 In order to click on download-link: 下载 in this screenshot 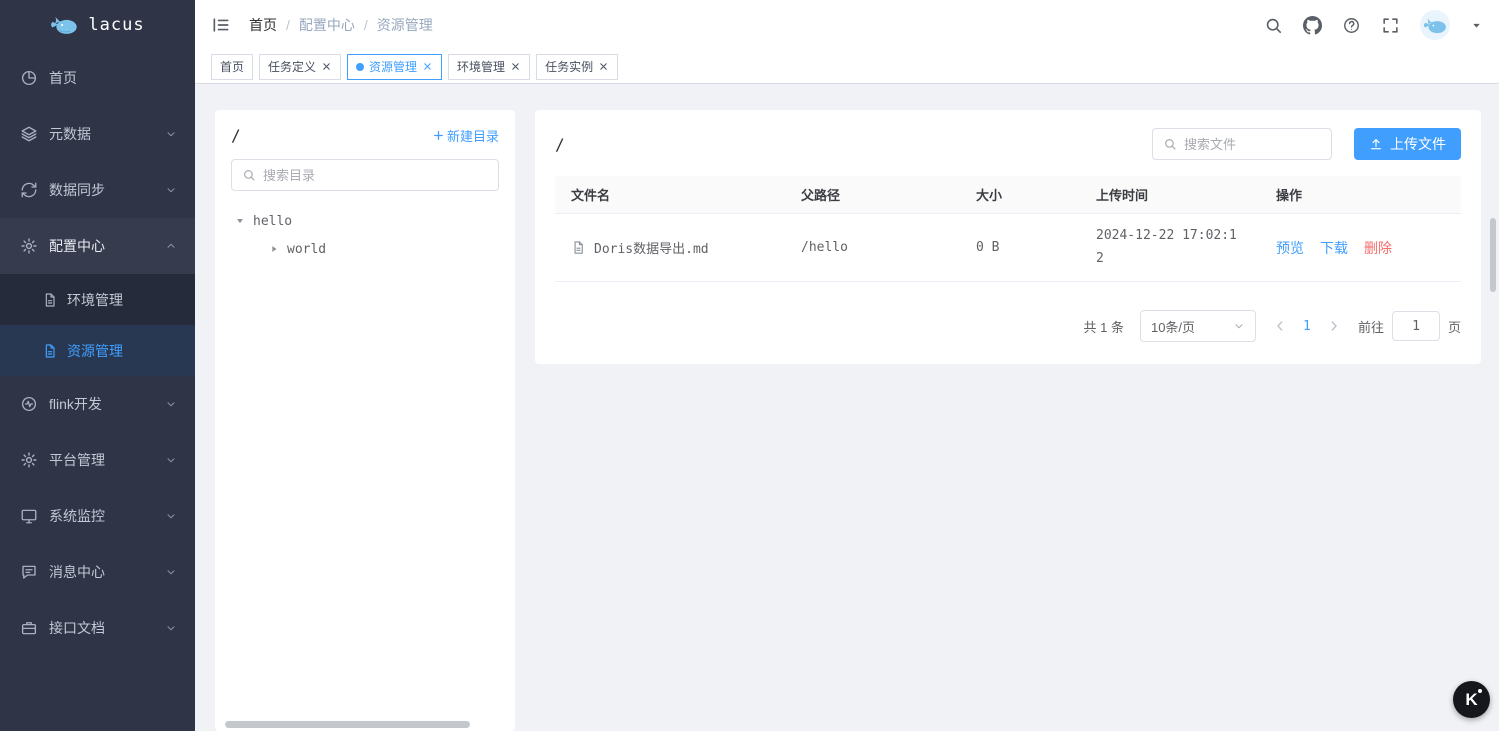, I will do `click(1334, 248)`.